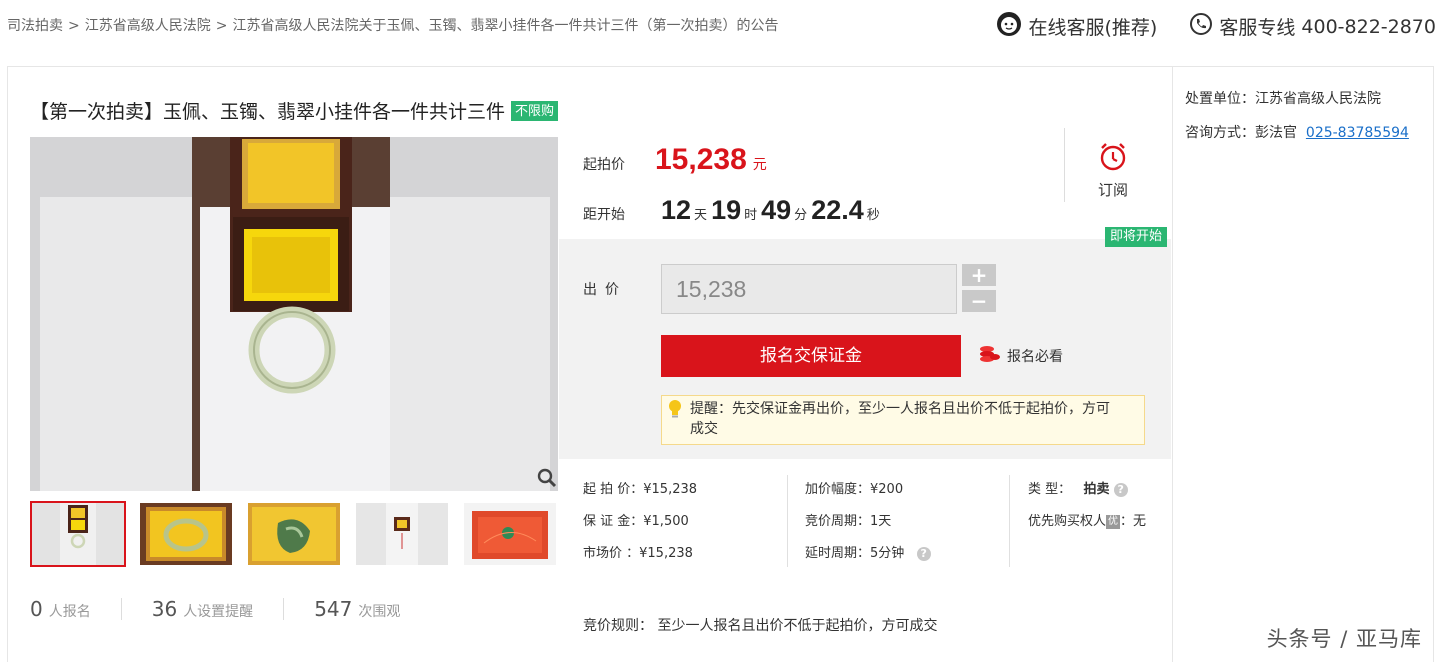  I want to click on detail-key: 起 拍 价：, so click(613, 489).